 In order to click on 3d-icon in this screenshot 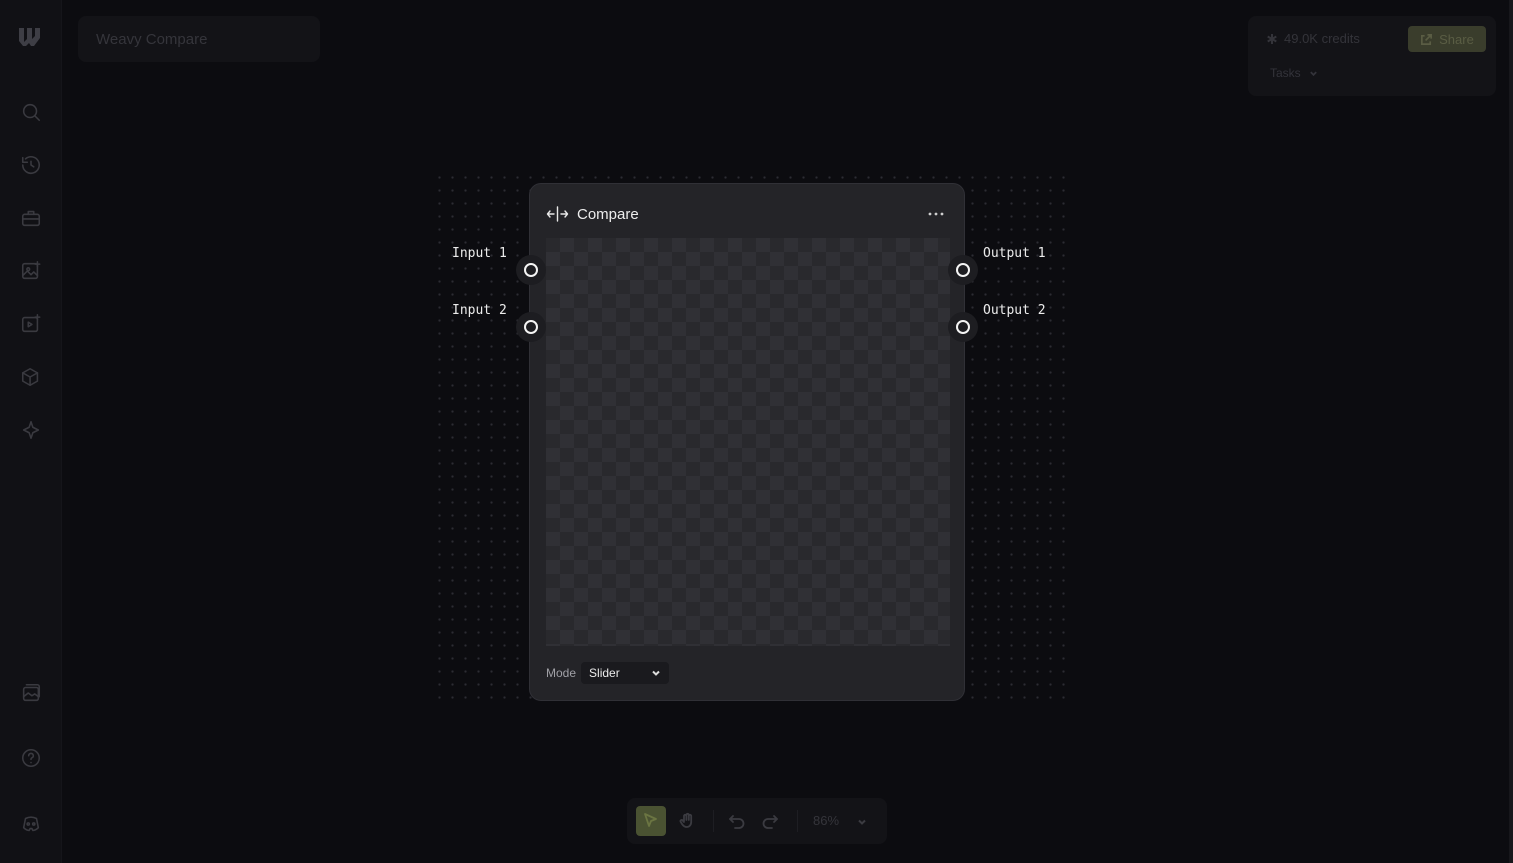, I will do `click(31, 377)`.